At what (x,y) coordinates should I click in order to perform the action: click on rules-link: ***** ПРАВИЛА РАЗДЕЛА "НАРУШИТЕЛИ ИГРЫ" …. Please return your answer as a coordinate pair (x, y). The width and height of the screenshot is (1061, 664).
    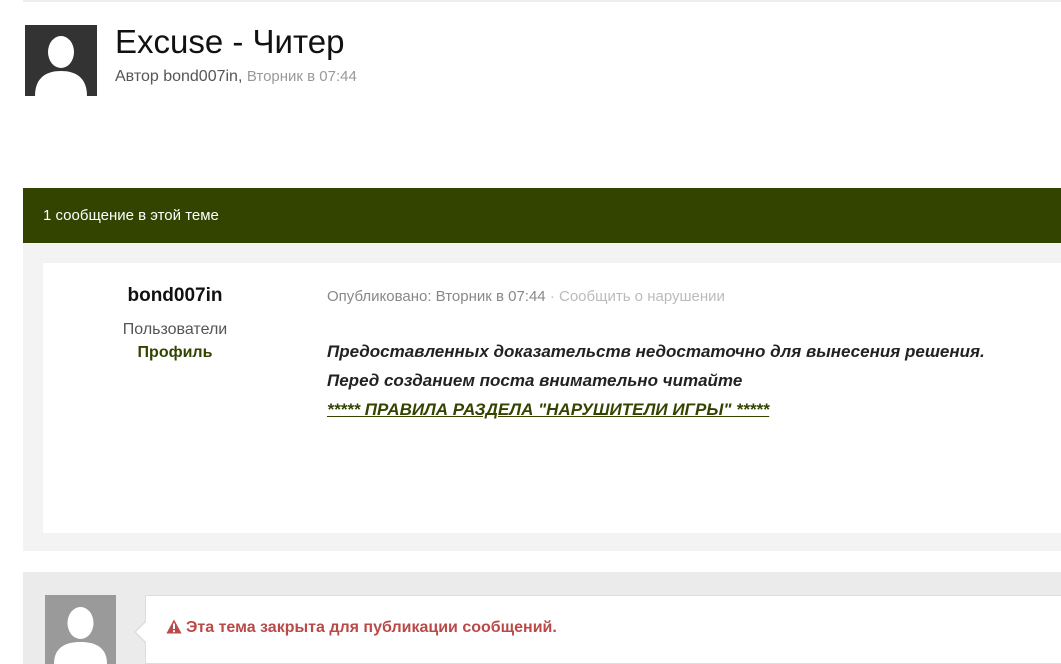
    Looking at the image, I should click on (548, 409).